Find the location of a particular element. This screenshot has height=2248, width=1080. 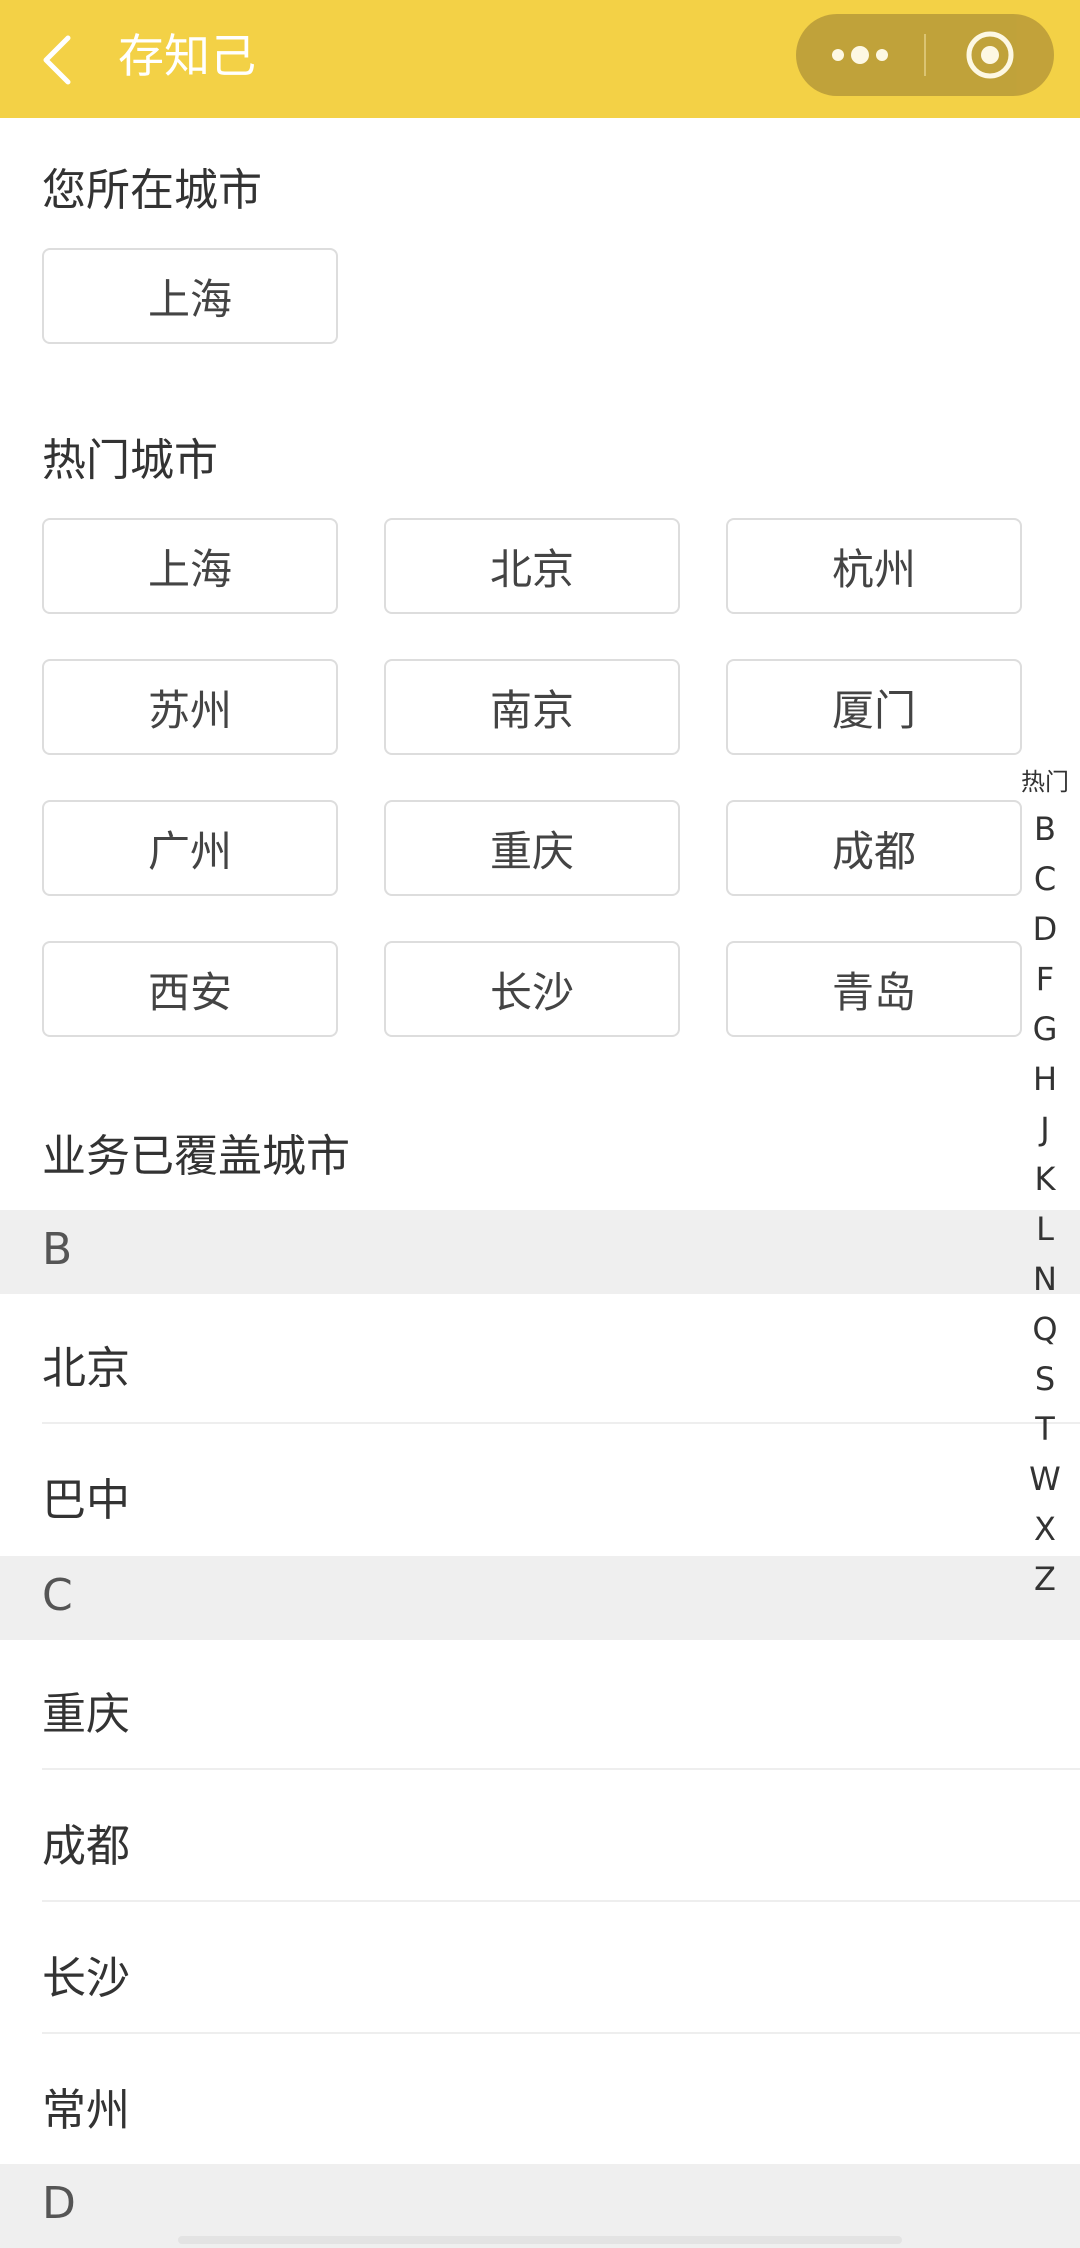

index-item: S is located at coordinates (1045, 1379).